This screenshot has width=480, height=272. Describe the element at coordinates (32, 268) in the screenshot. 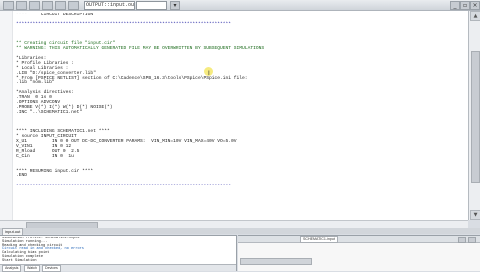

I see `tab-watch: Watch` at that location.